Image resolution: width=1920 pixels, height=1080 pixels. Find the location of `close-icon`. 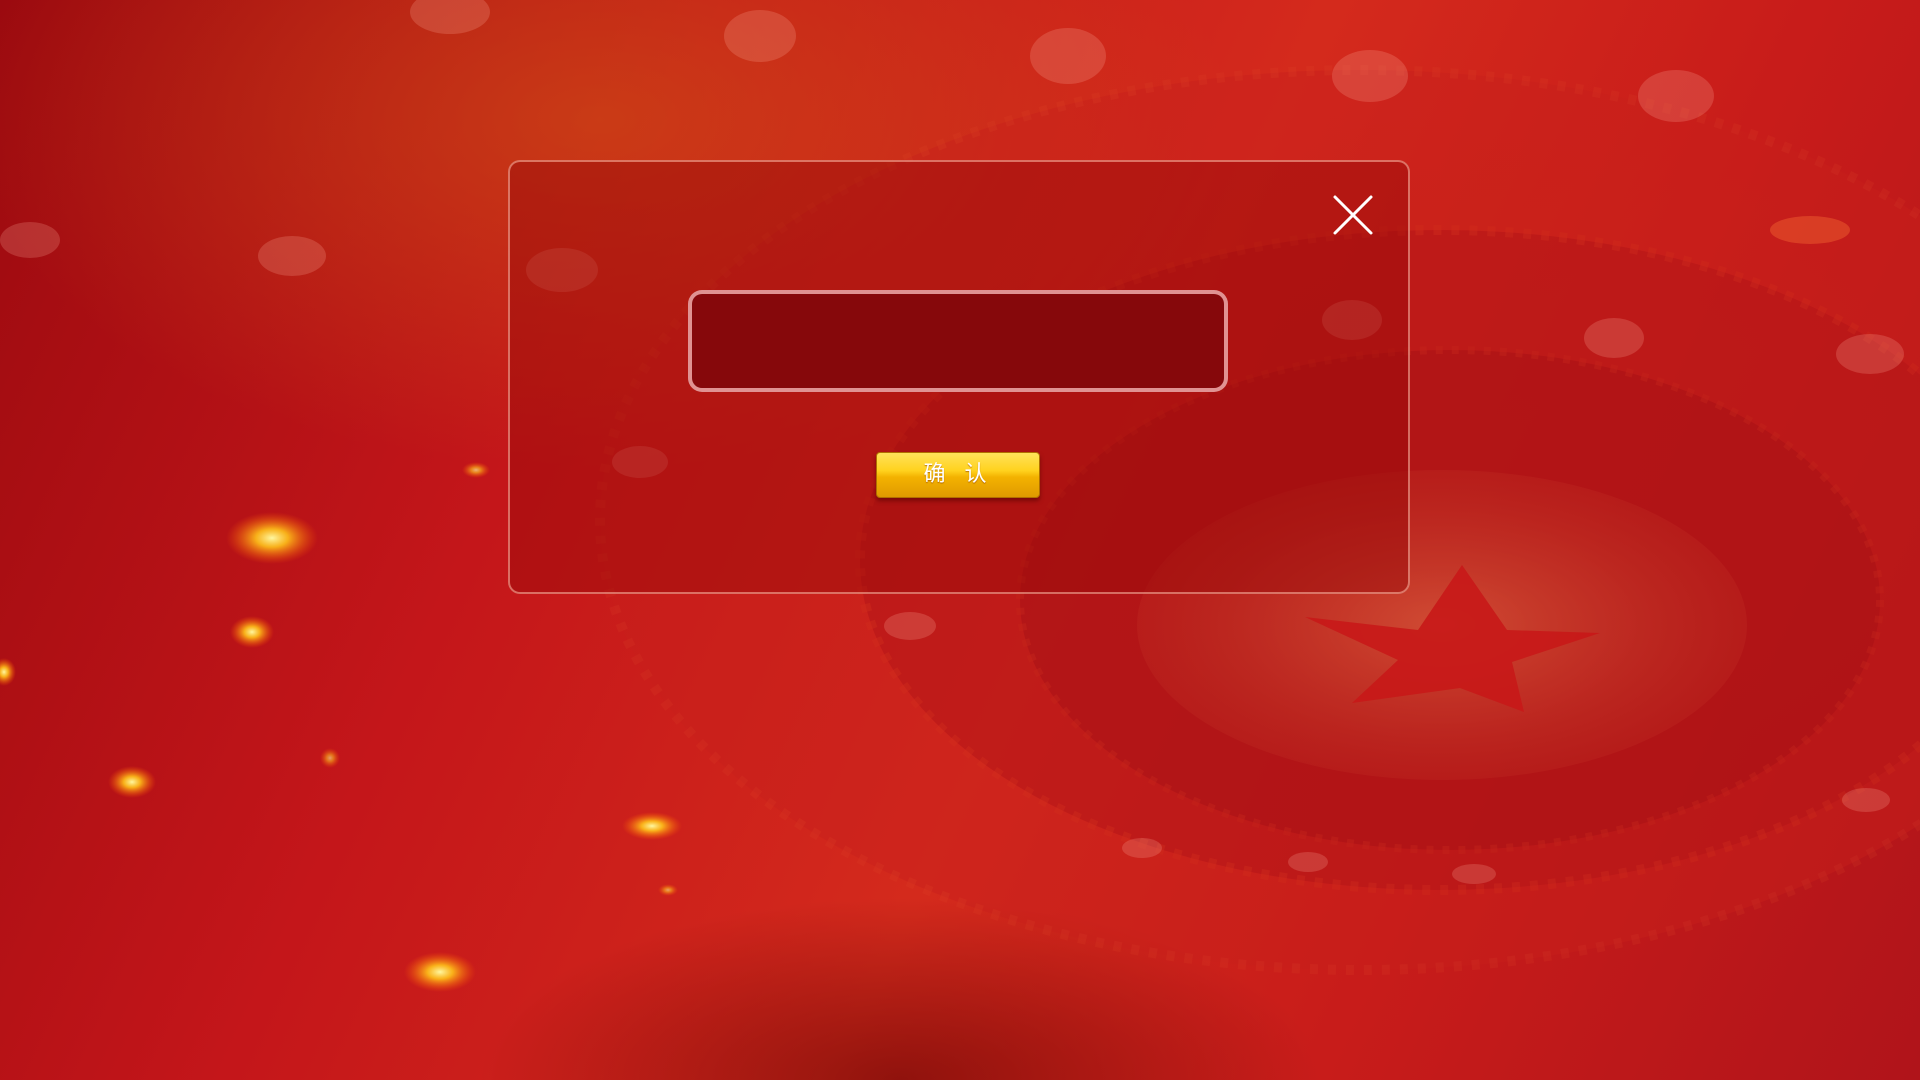

close-icon is located at coordinates (1353, 215).